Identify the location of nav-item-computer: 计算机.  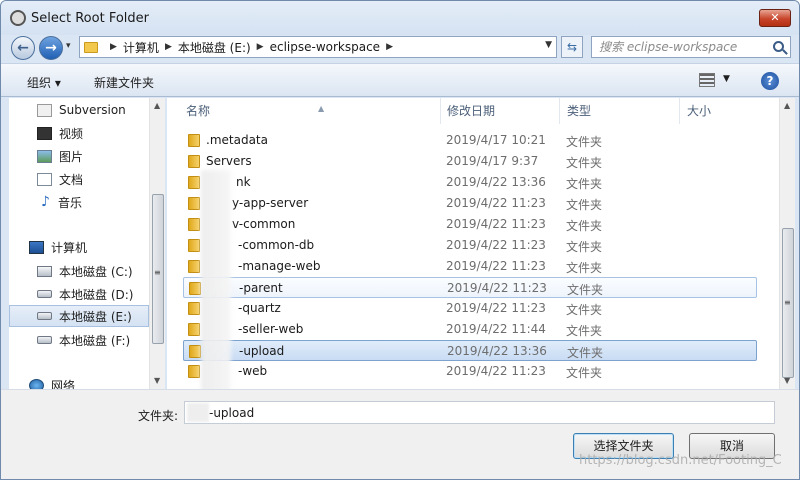
(96, 247).